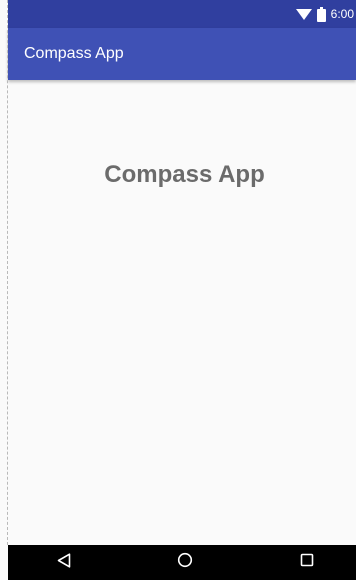 This screenshot has width=356, height=580. Describe the element at coordinates (184, 174) in the screenshot. I see `page-heading: Compass App` at that location.